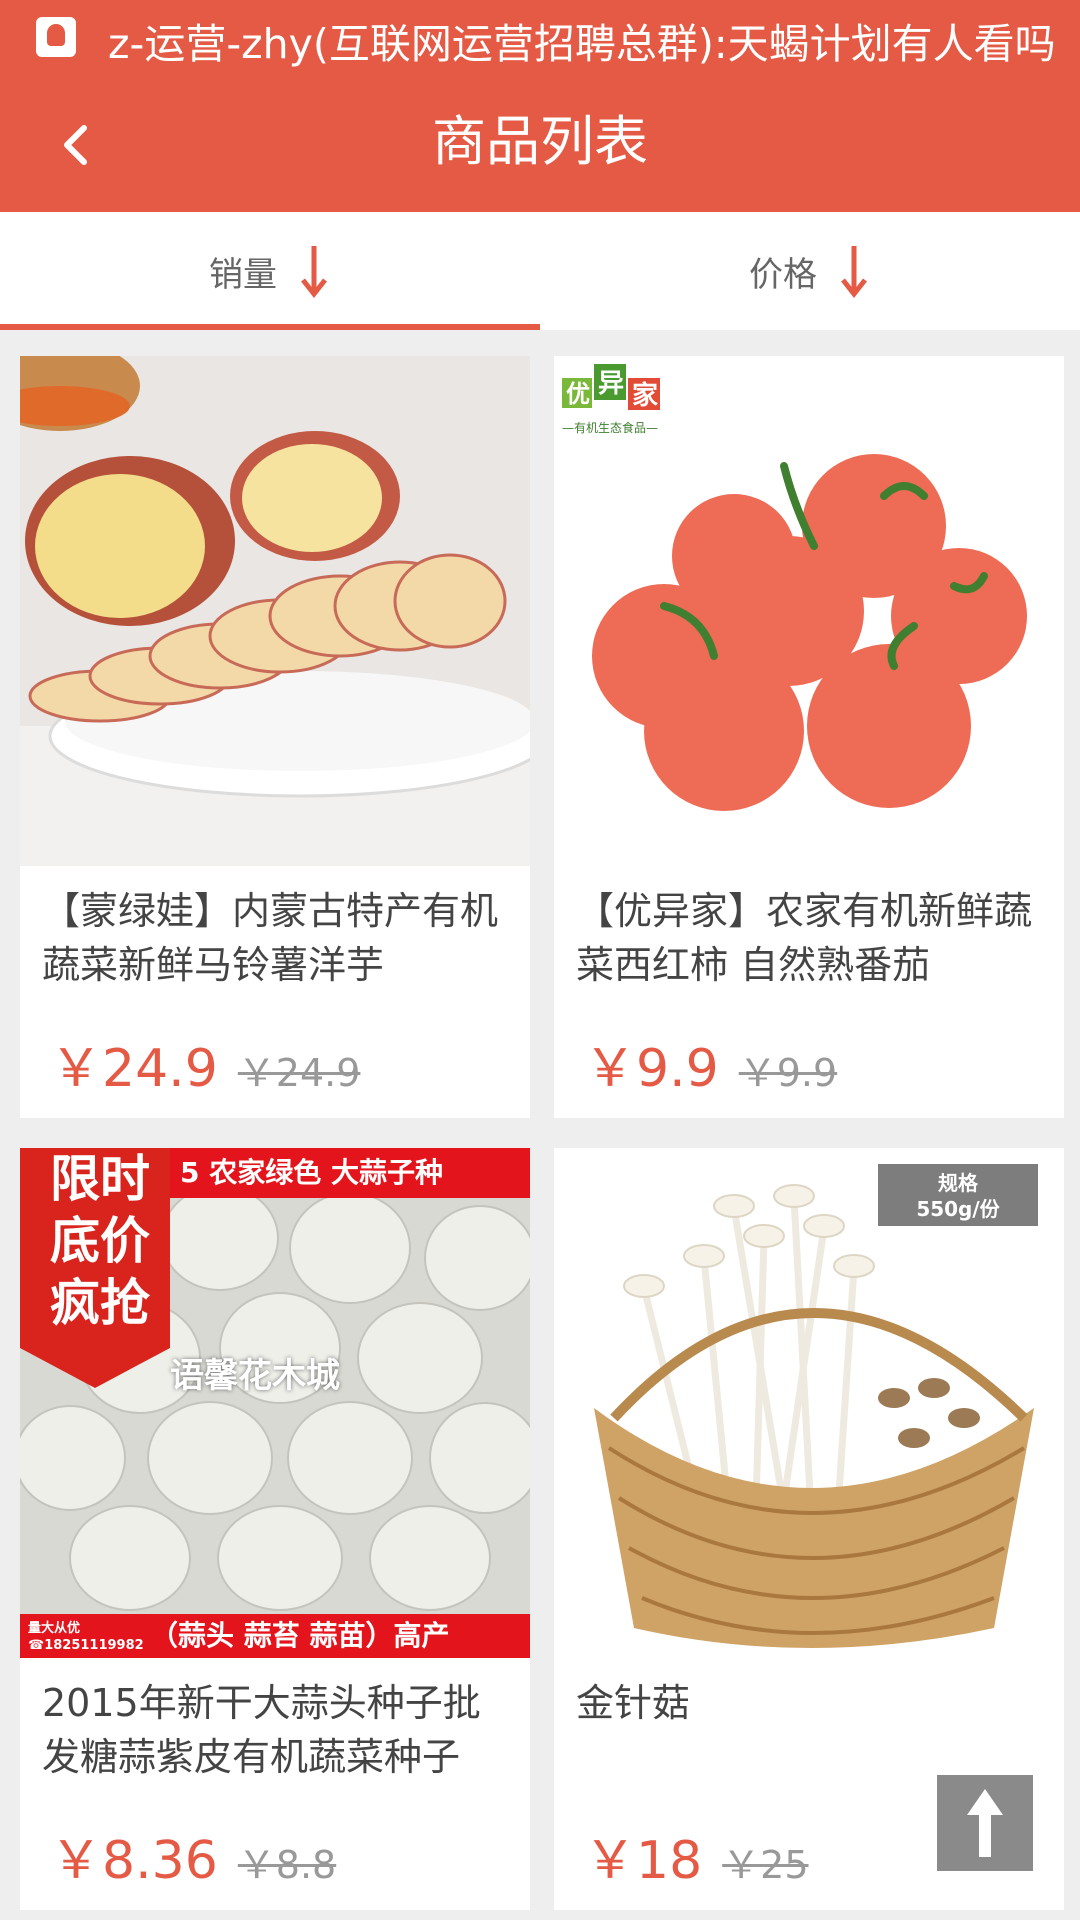 Image resolution: width=1080 pixels, height=1920 pixels. Describe the element at coordinates (809, 611) in the screenshot. I see `product-image-tomato: 优 异 家 —有机生态食品—` at that location.